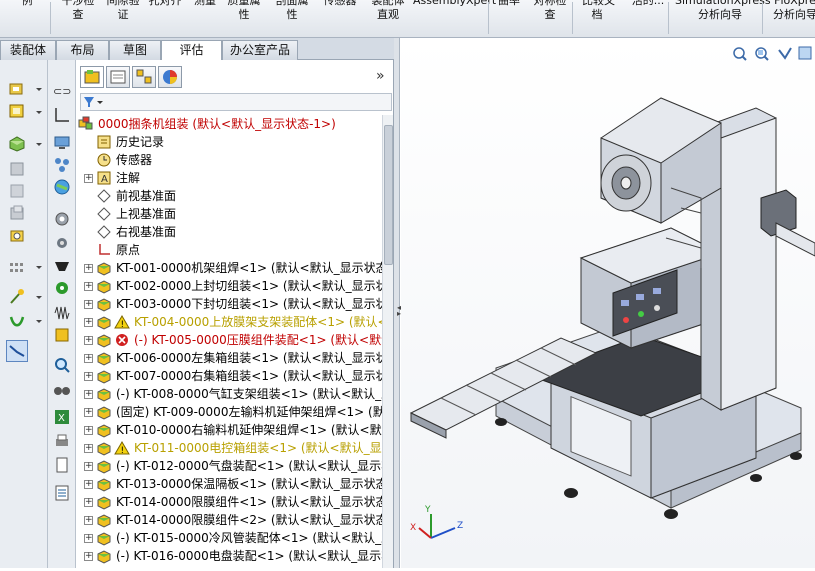 Image resolution: width=815 pixels, height=571 pixels. I want to click on show-hidden-icon, so click(17, 213).